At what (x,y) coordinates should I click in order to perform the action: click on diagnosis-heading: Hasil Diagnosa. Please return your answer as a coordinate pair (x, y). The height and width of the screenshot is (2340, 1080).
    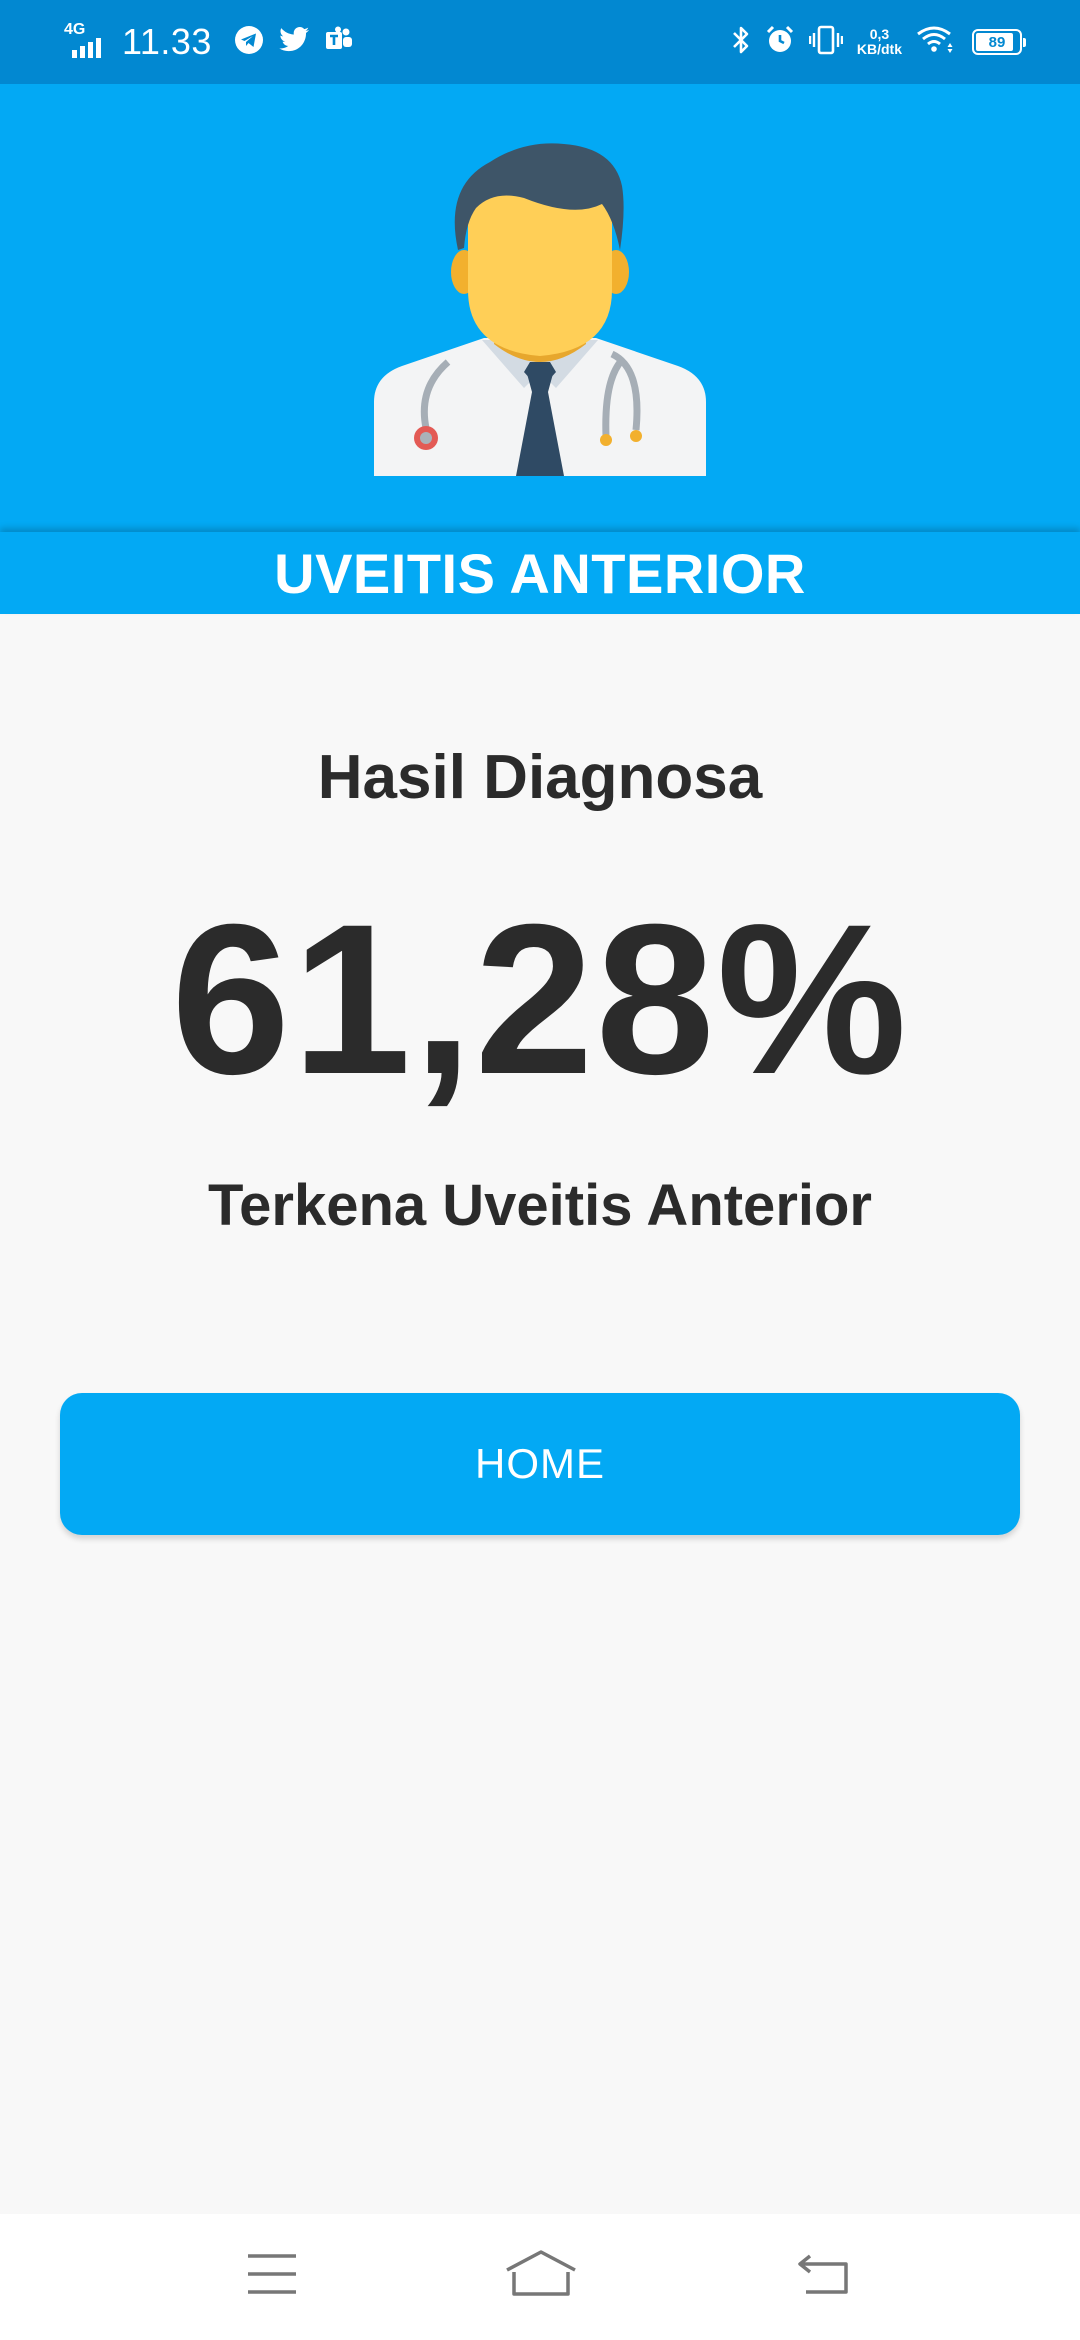
    Looking at the image, I should click on (540, 777).